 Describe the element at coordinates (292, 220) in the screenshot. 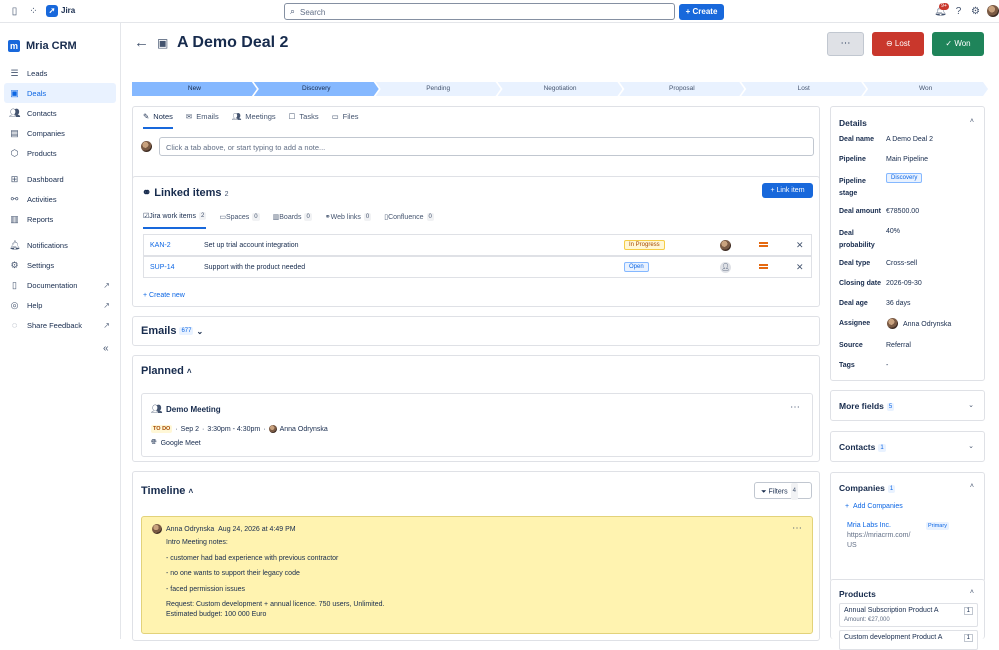

I see `tab-boards: ▥ Boards 0` at that location.